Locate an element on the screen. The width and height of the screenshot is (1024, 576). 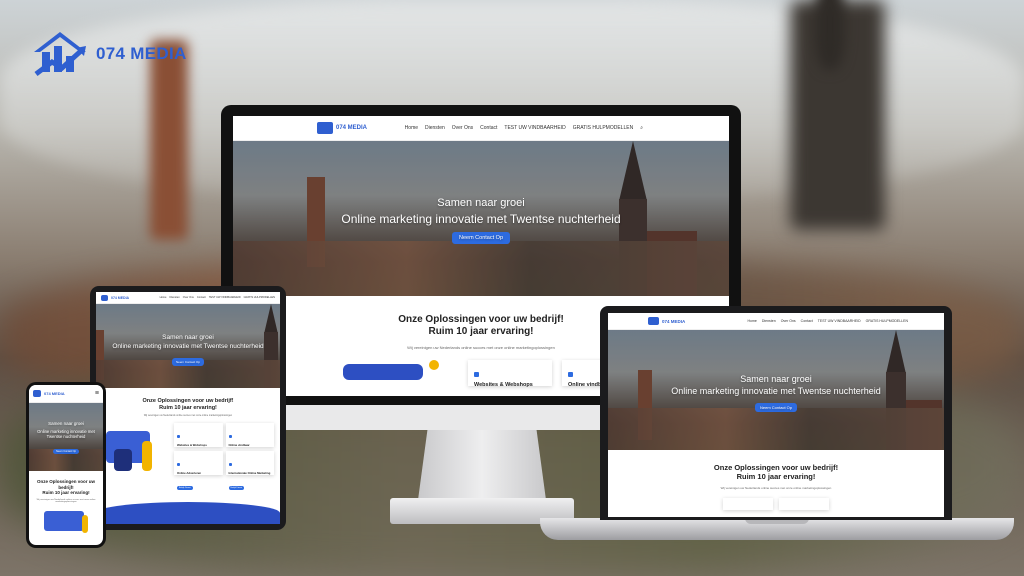
search-icon is located at coordinates (570, 374).